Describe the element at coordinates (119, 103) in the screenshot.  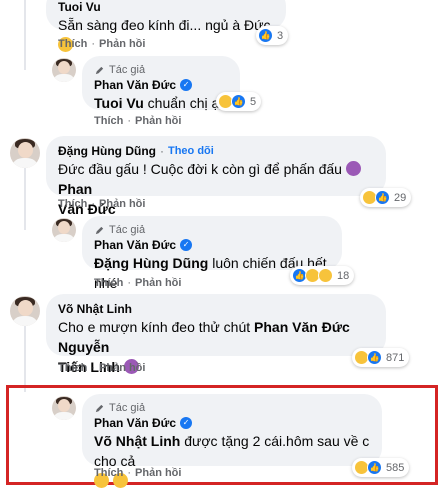
I see `mention-link: Tuoi Vu` at that location.